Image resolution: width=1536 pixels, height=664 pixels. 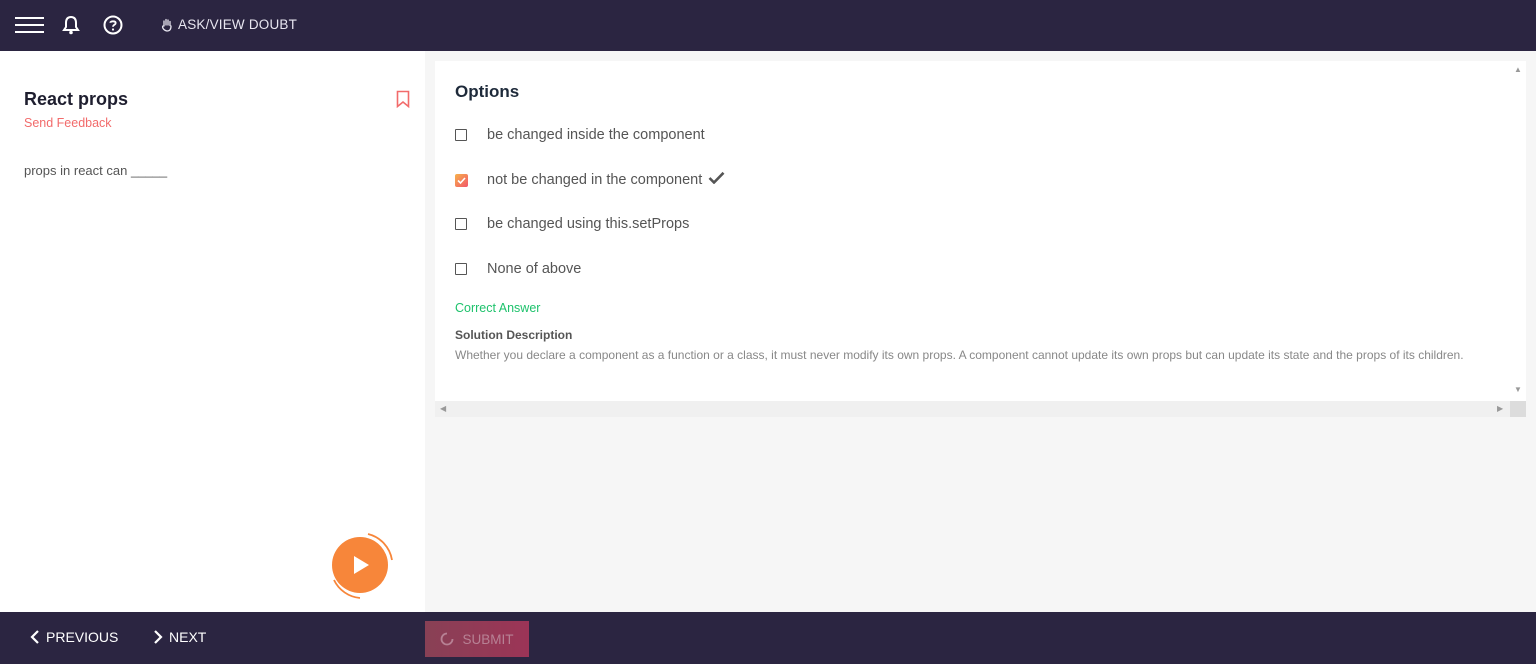 I want to click on option-label: be changed using this.setProps, so click(x=588, y=224).